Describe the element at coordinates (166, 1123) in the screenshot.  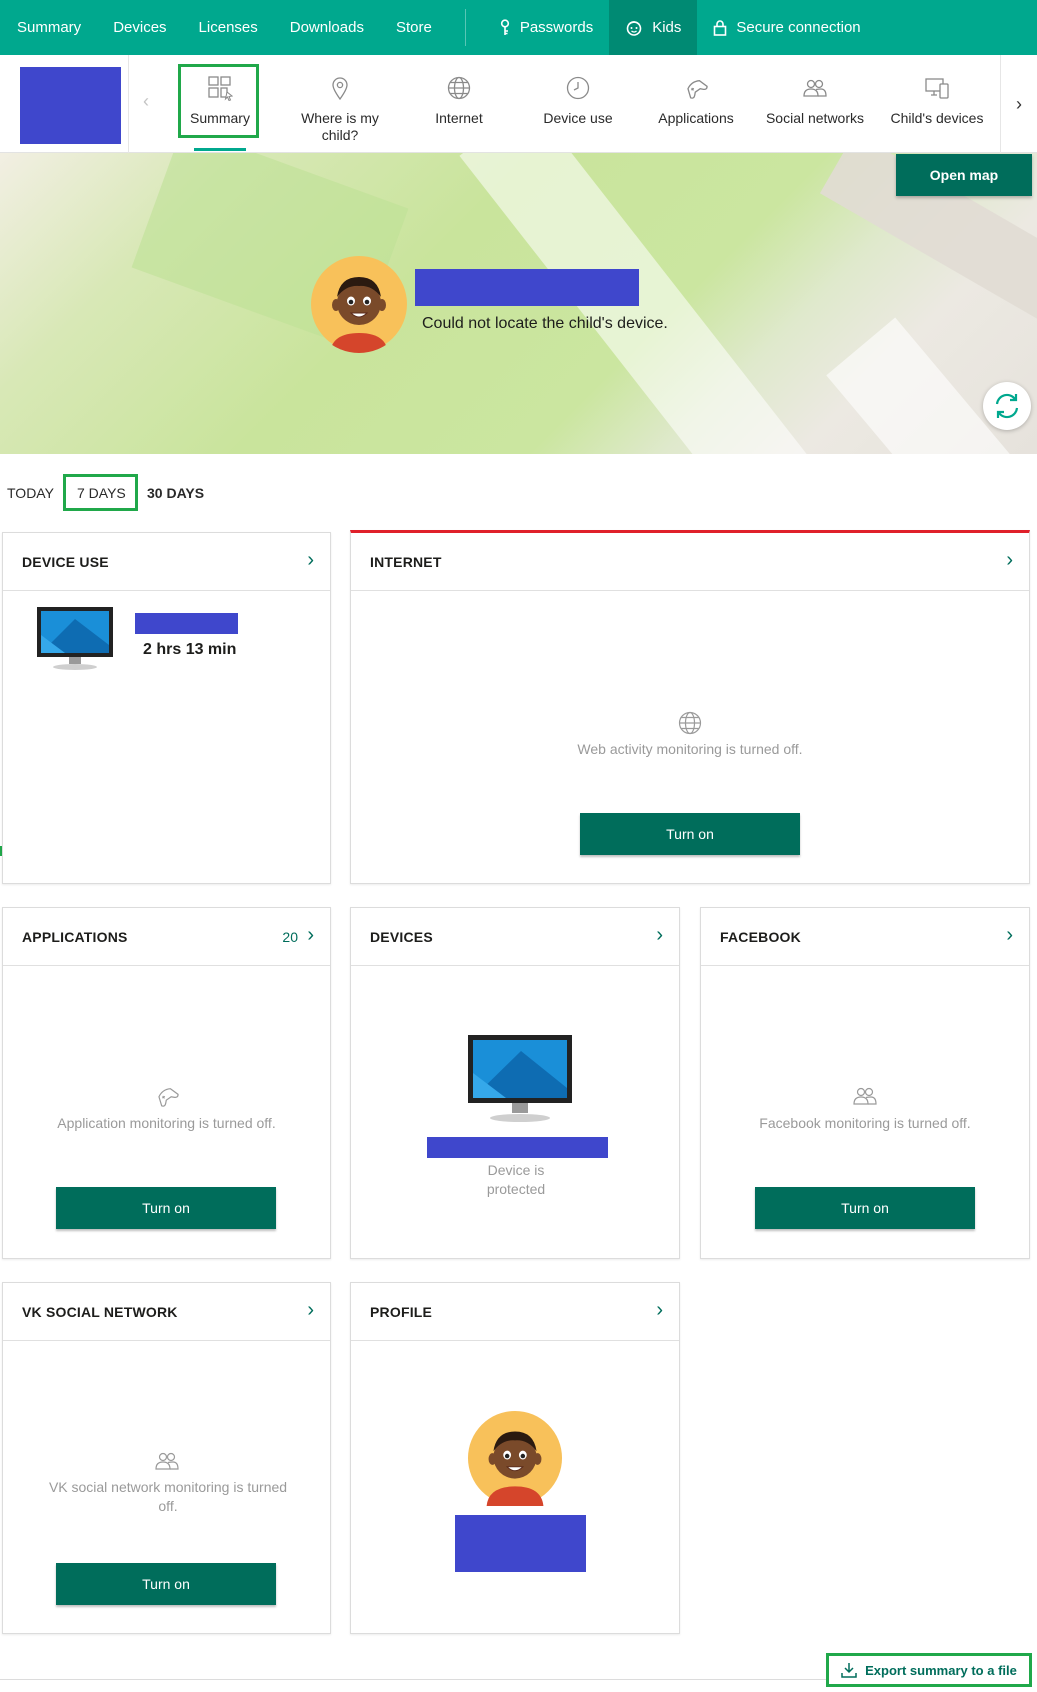
I see `applications-monitoring-message: Application monitoring is turned off.` at that location.